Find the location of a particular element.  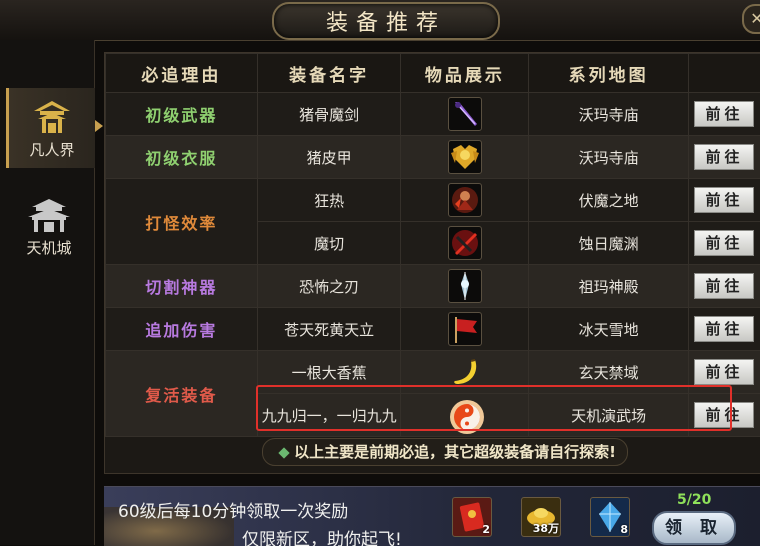

sidebar-item-label: 天机城 is located at coordinates (48, 247).